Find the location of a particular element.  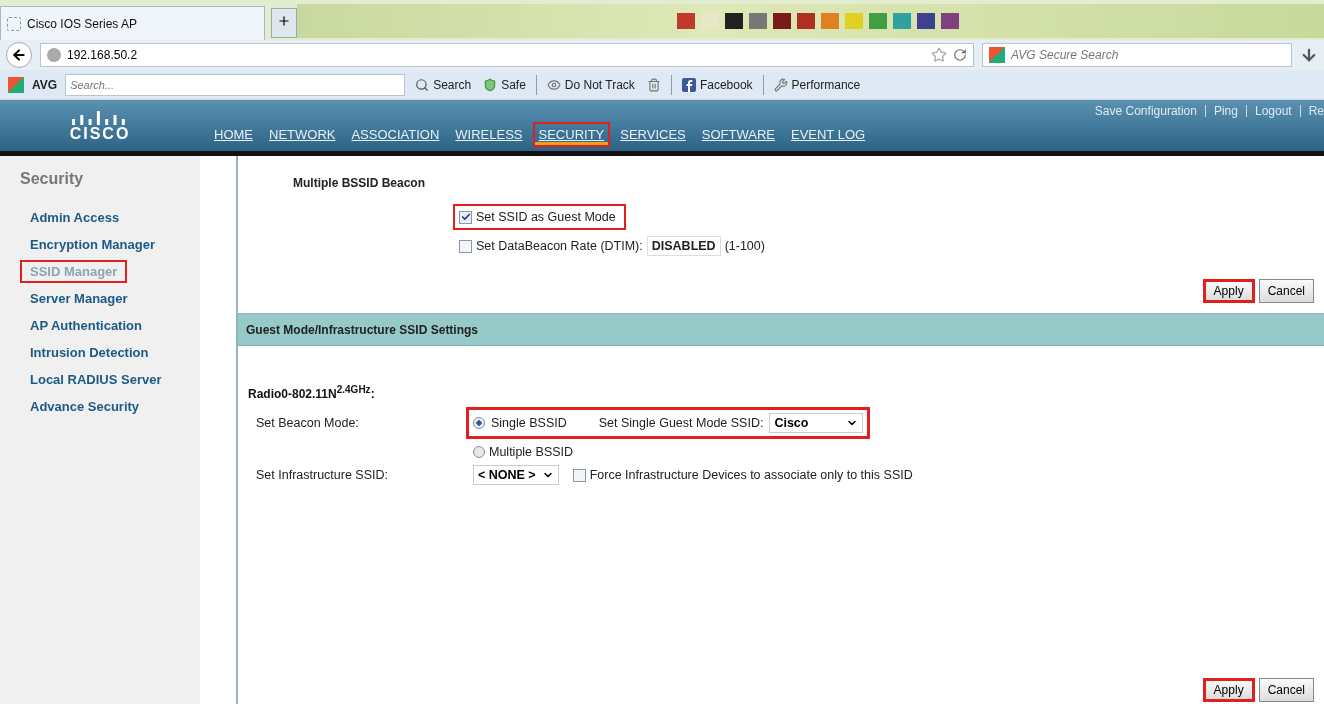

nav-tab: SECURITY is located at coordinates (571, 134).